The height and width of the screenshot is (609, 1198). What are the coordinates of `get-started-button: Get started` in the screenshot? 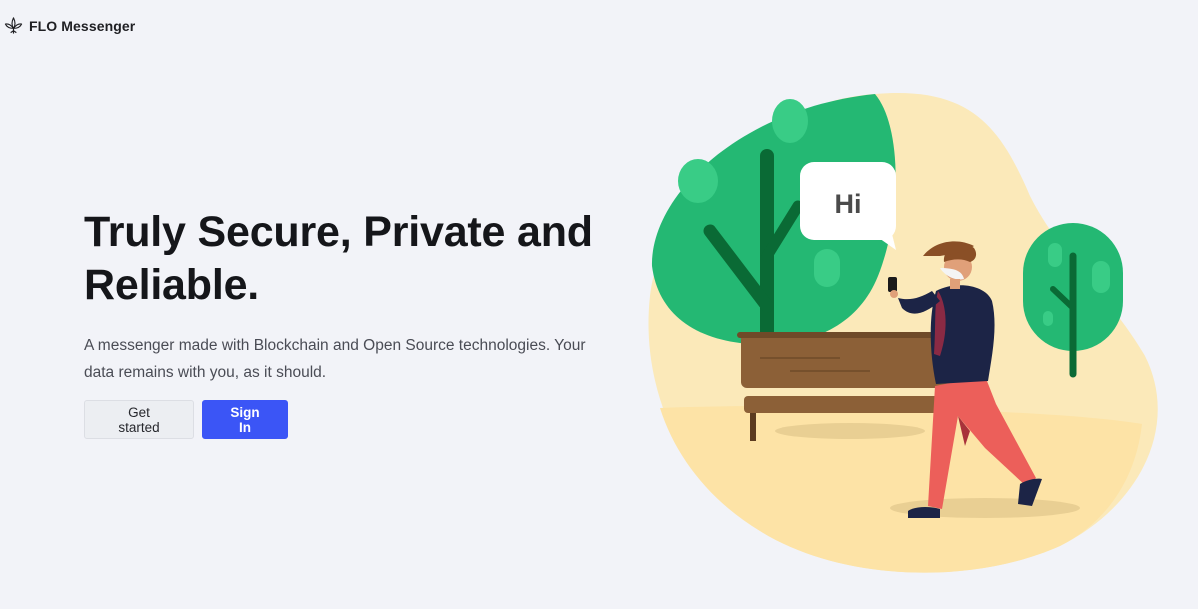 It's located at (139, 419).